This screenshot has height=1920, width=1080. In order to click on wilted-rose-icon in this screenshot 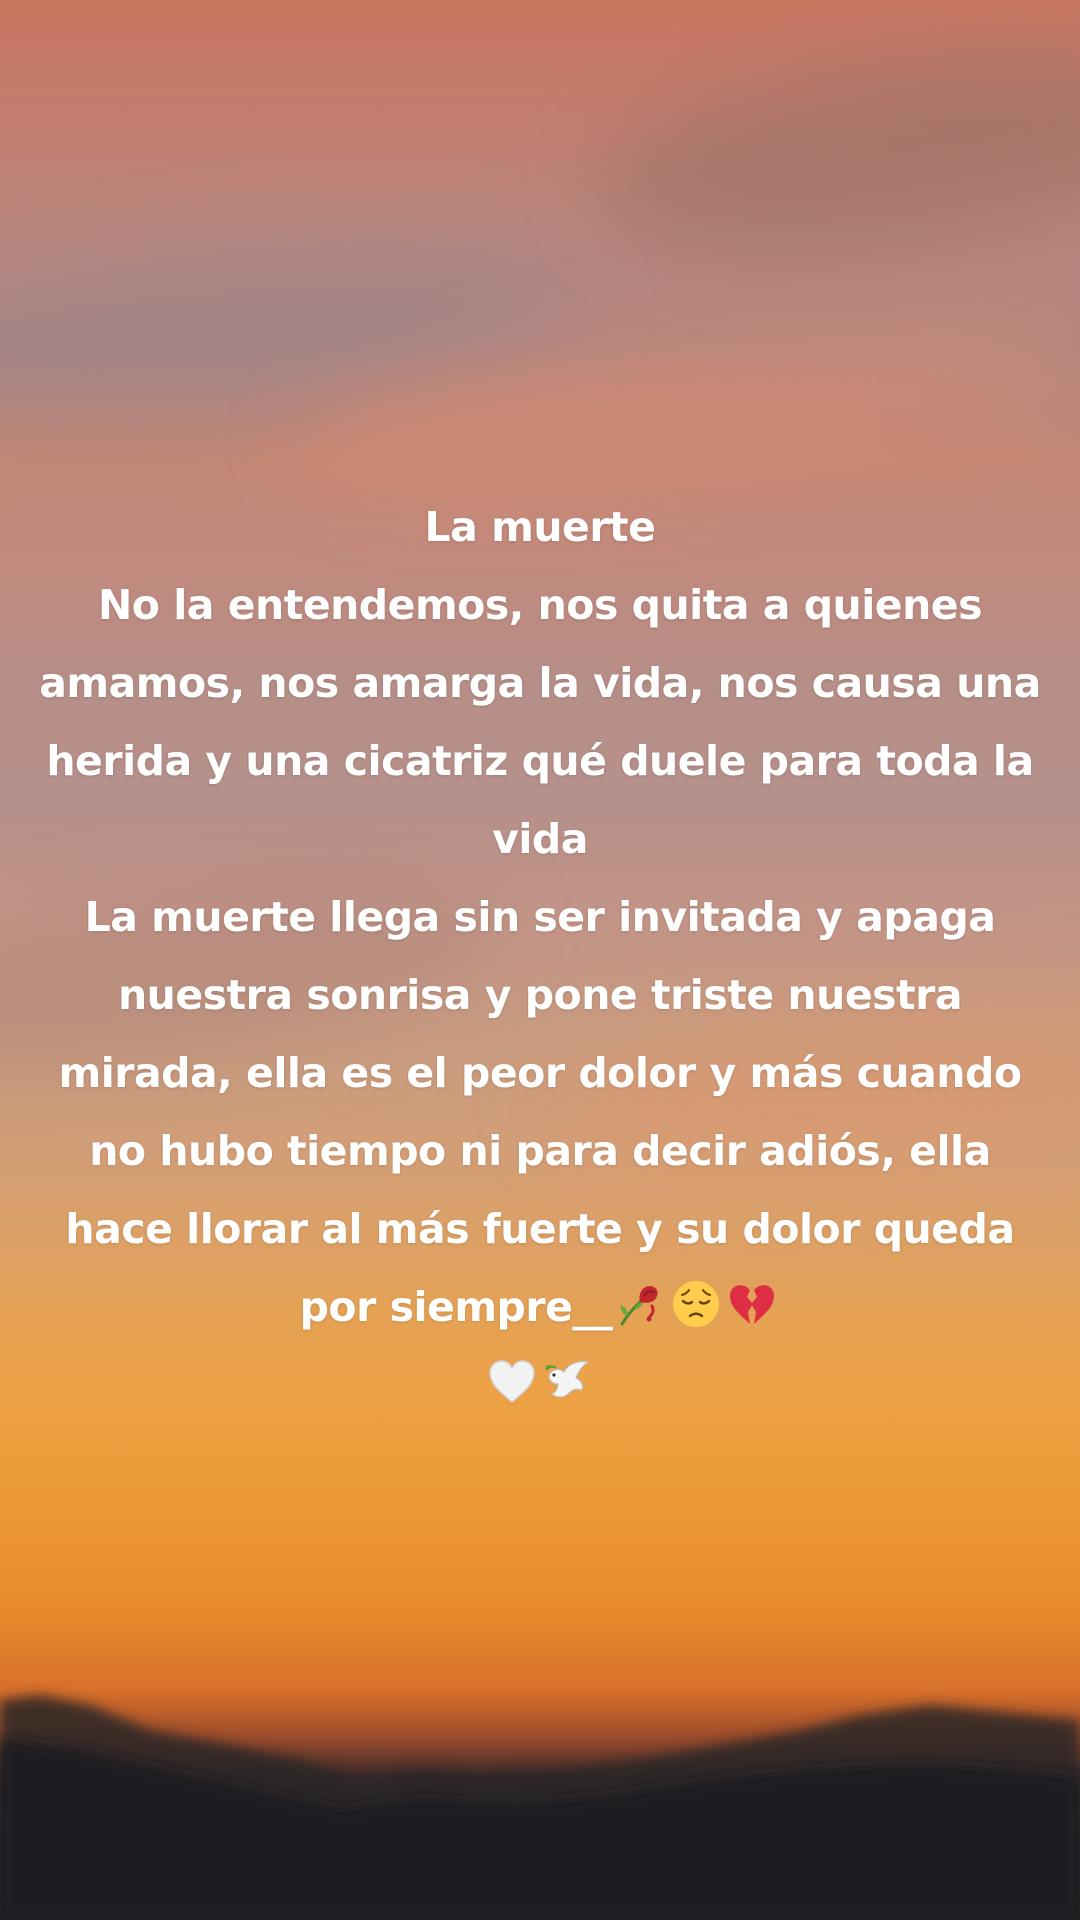, I will do `click(639, 1306)`.